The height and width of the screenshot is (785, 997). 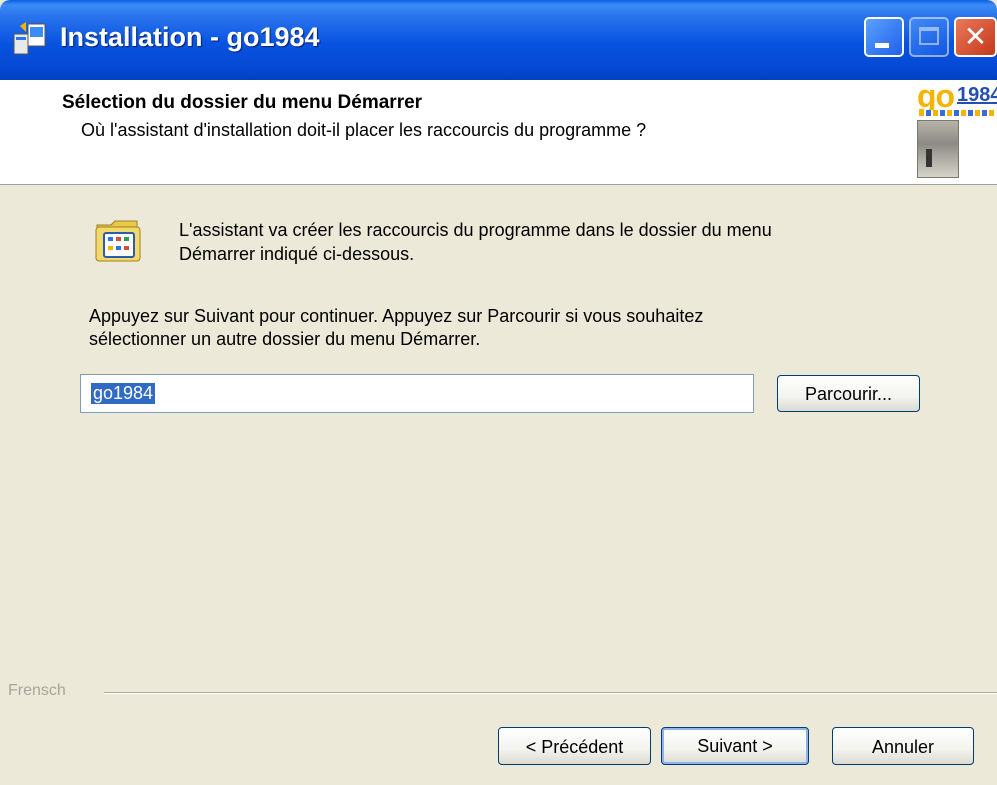 What do you see at coordinates (417, 393) in the screenshot?
I see `start-menu-folder-input: go1984` at bounding box center [417, 393].